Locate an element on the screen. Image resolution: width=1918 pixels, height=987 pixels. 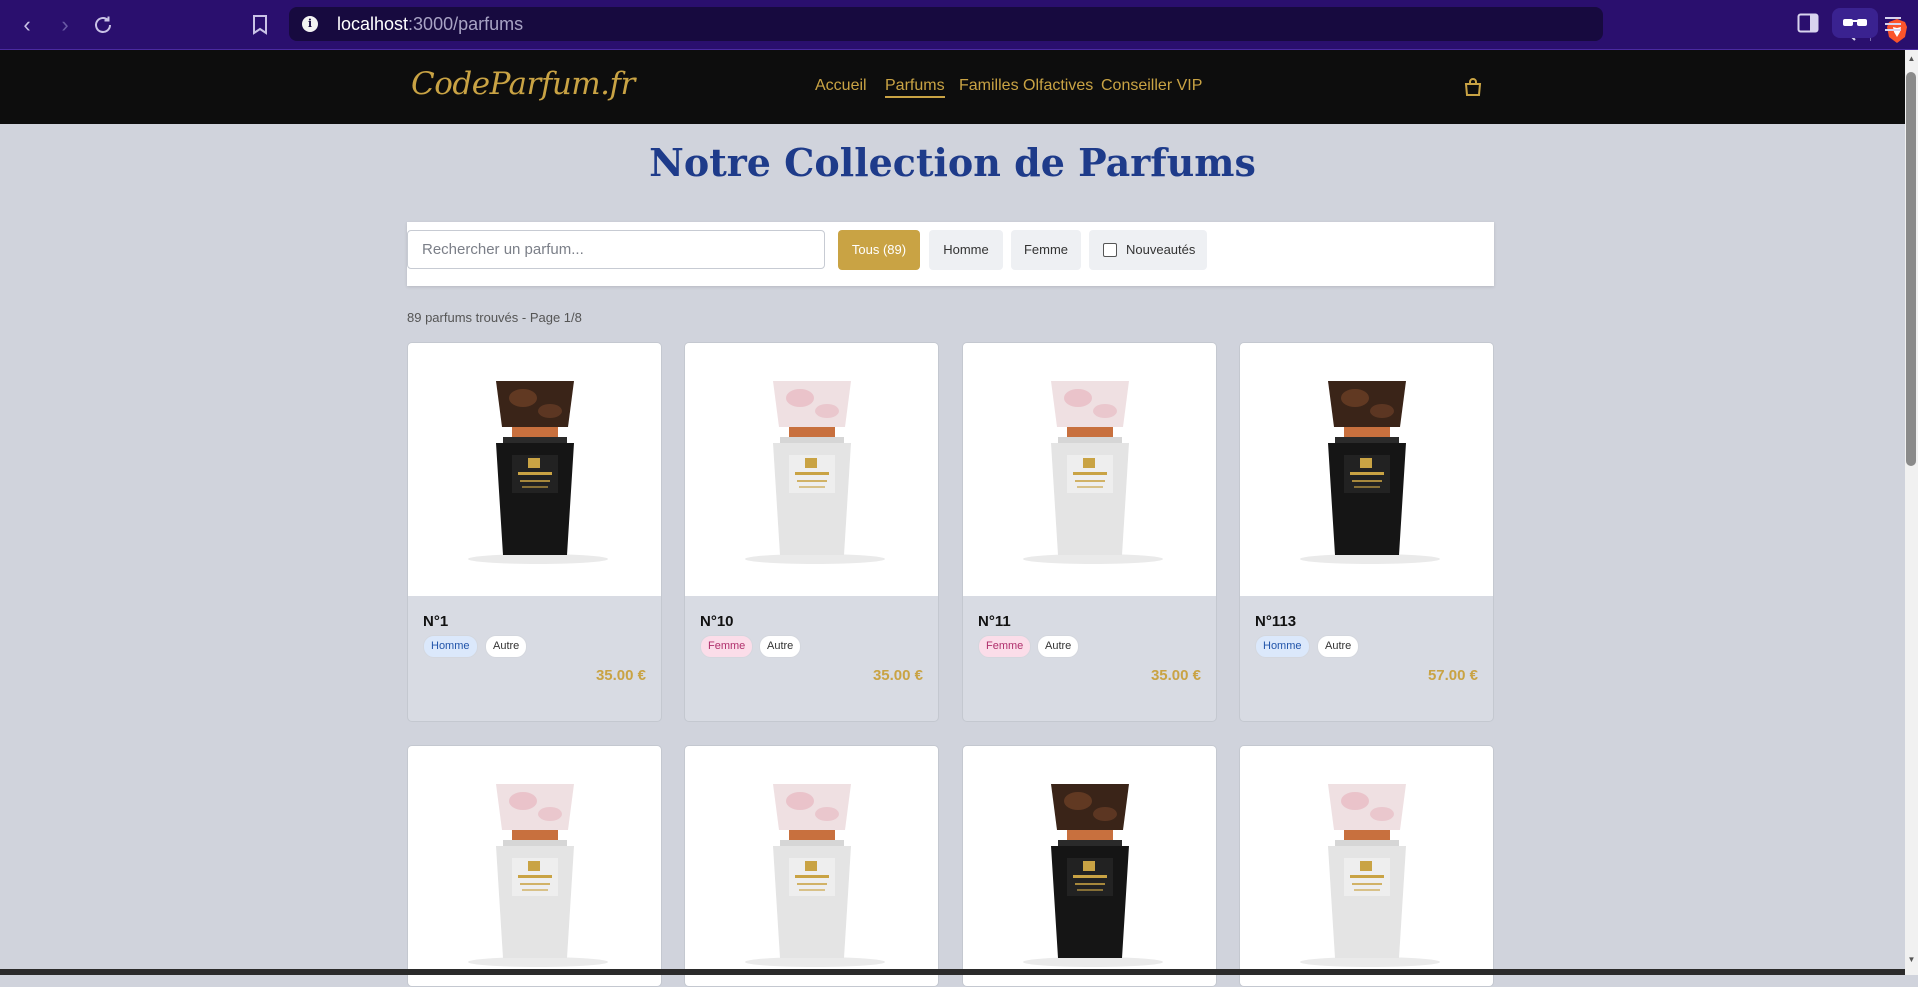
bookmark-icon is located at coordinates (260, 25).